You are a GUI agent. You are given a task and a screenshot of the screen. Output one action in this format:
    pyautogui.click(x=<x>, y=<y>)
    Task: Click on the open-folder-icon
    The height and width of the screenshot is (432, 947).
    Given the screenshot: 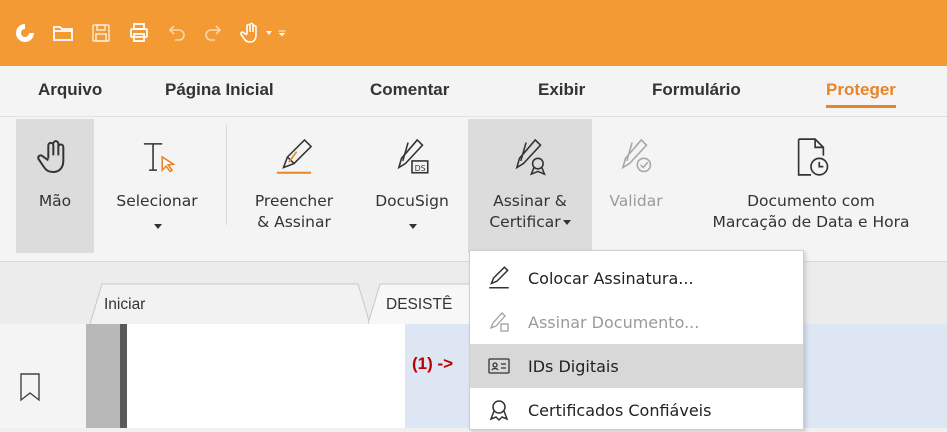 What is the action you would take?
    pyautogui.click(x=63, y=33)
    